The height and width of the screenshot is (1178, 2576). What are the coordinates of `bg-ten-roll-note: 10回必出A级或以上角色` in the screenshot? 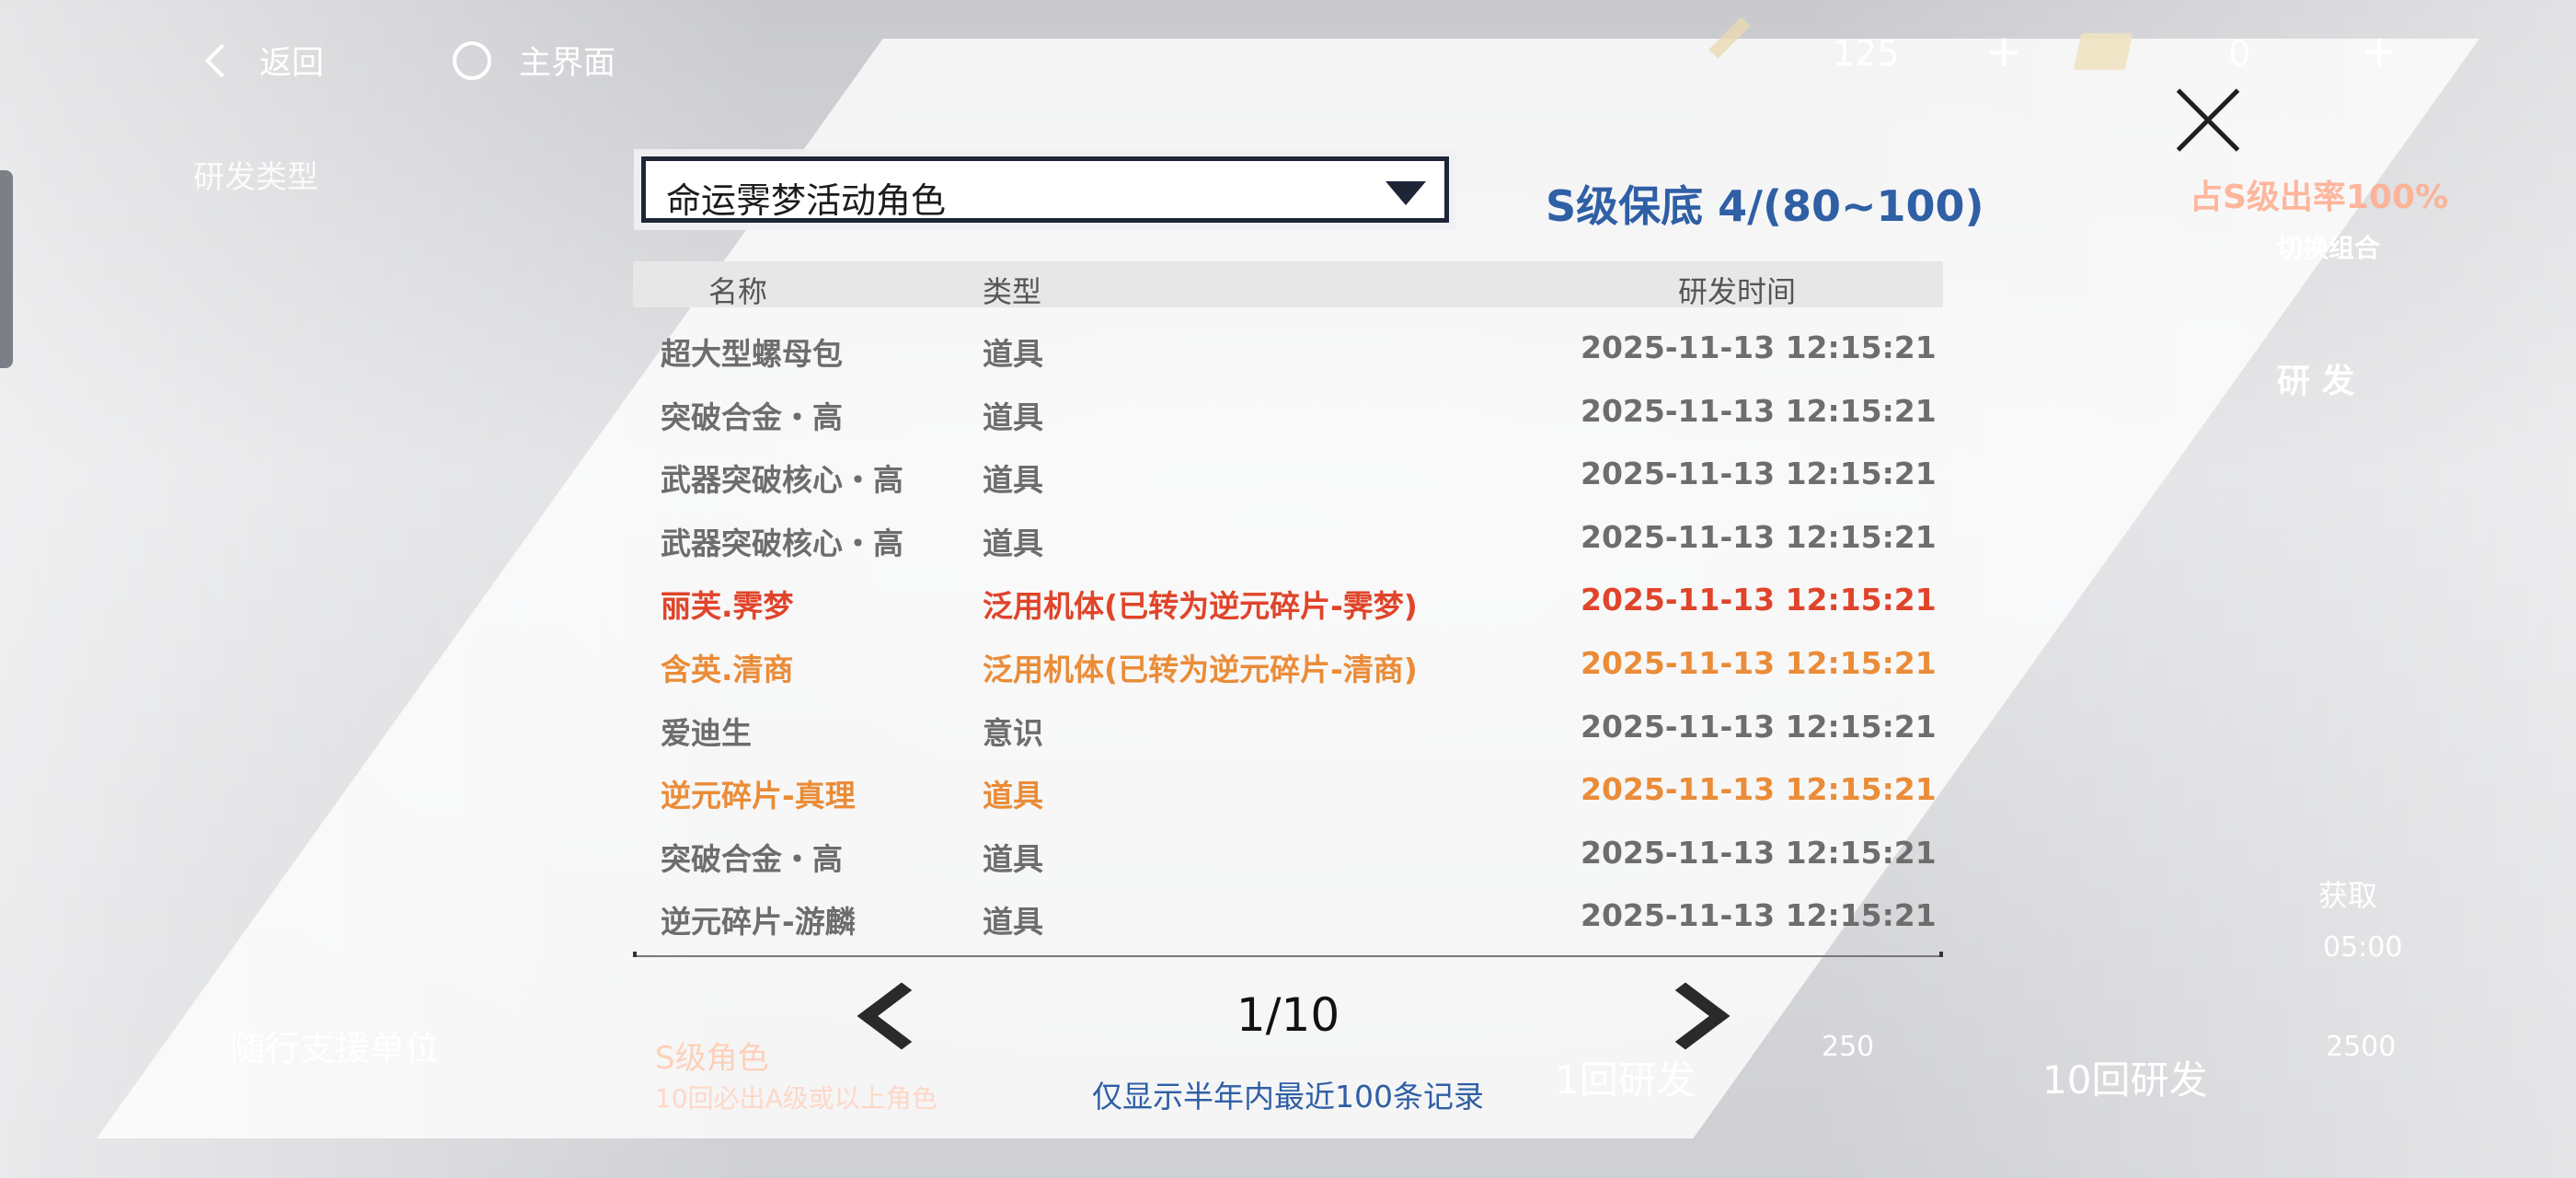 It's located at (796, 1098).